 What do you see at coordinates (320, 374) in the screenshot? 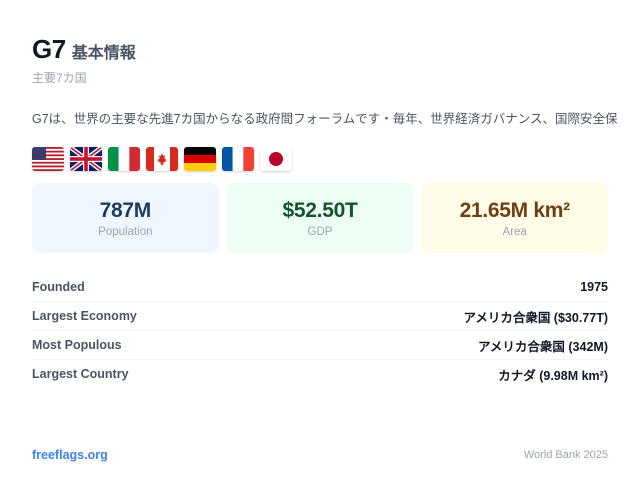
I see `fact-row-largest-country: Largest Country カナダ (9.98M km²)` at bounding box center [320, 374].